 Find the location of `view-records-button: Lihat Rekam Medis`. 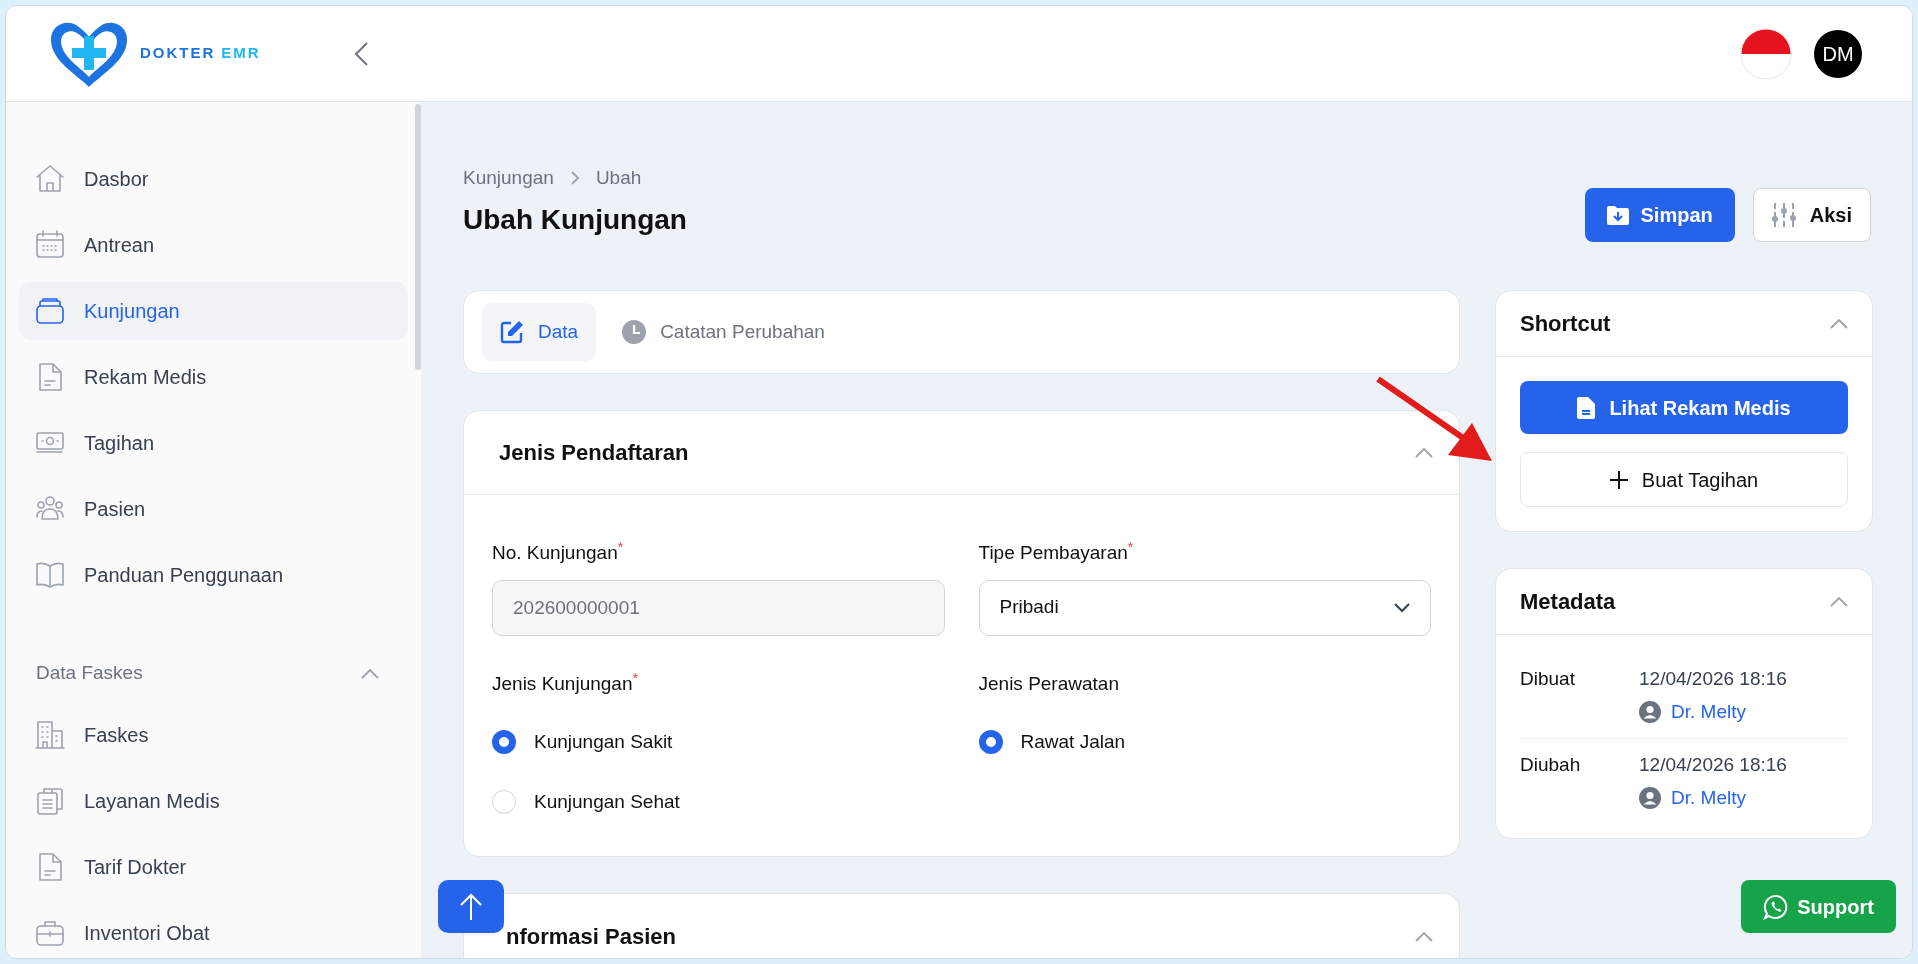

view-records-button: Lihat Rekam Medis is located at coordinates (1684, 407).